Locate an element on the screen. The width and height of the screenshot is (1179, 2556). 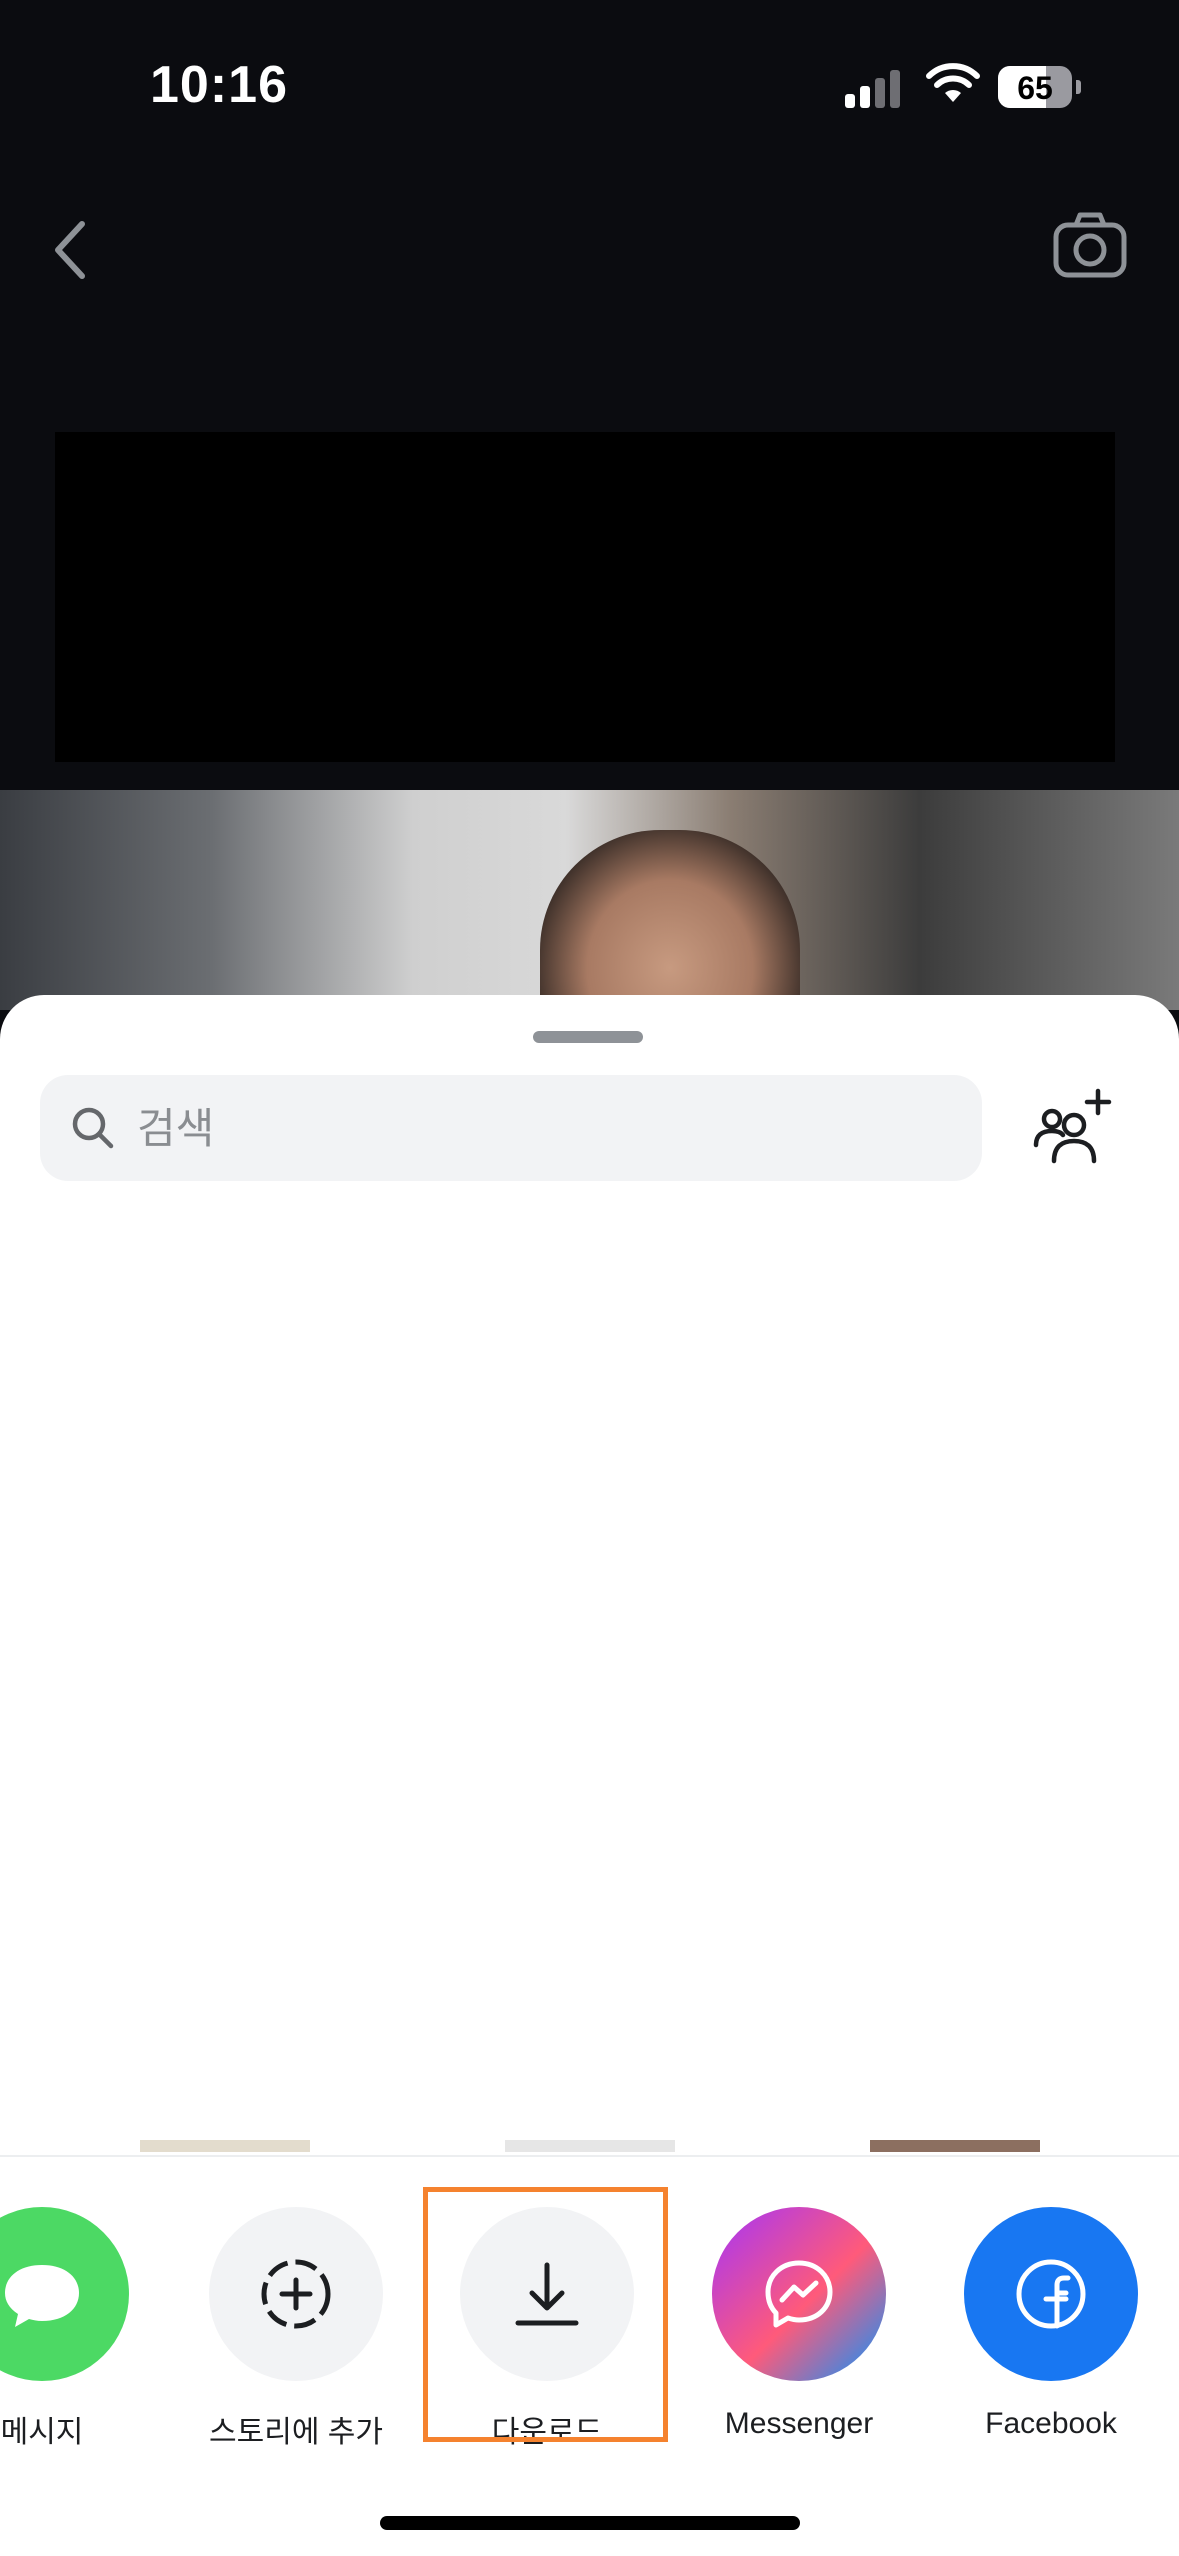
share-facebook-circle is located at coordinates (1051, 2294).